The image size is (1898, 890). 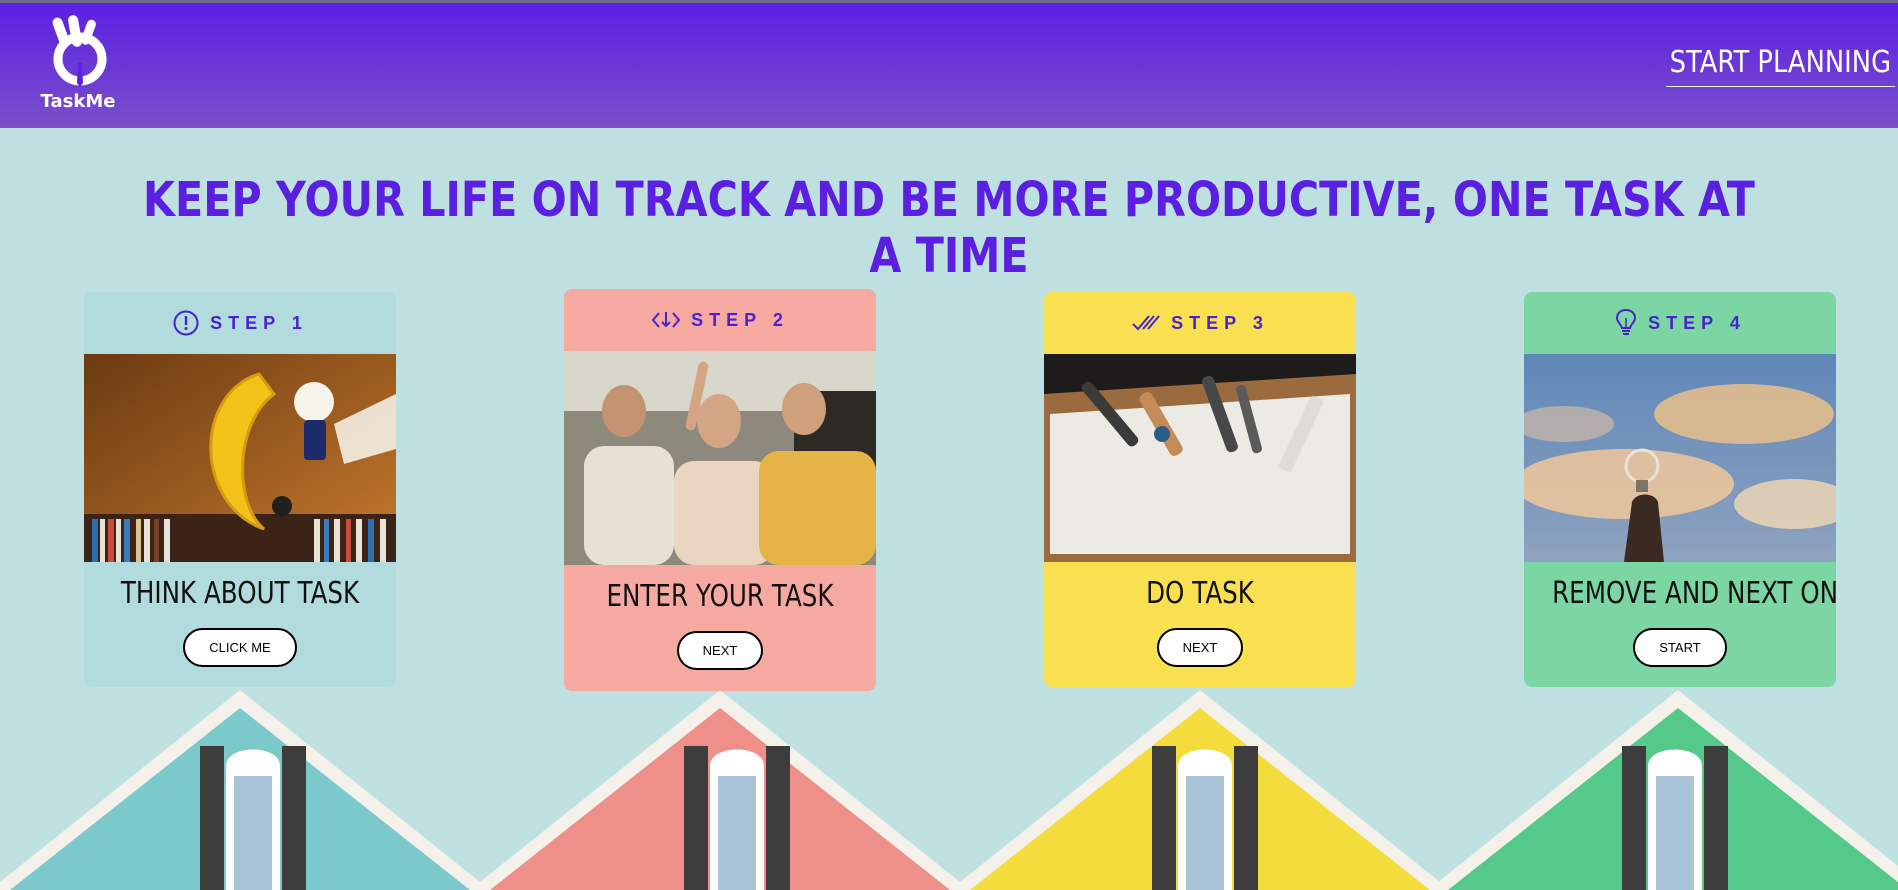 I want to click on step-label: STEP 1, so click(x=259, y=322).